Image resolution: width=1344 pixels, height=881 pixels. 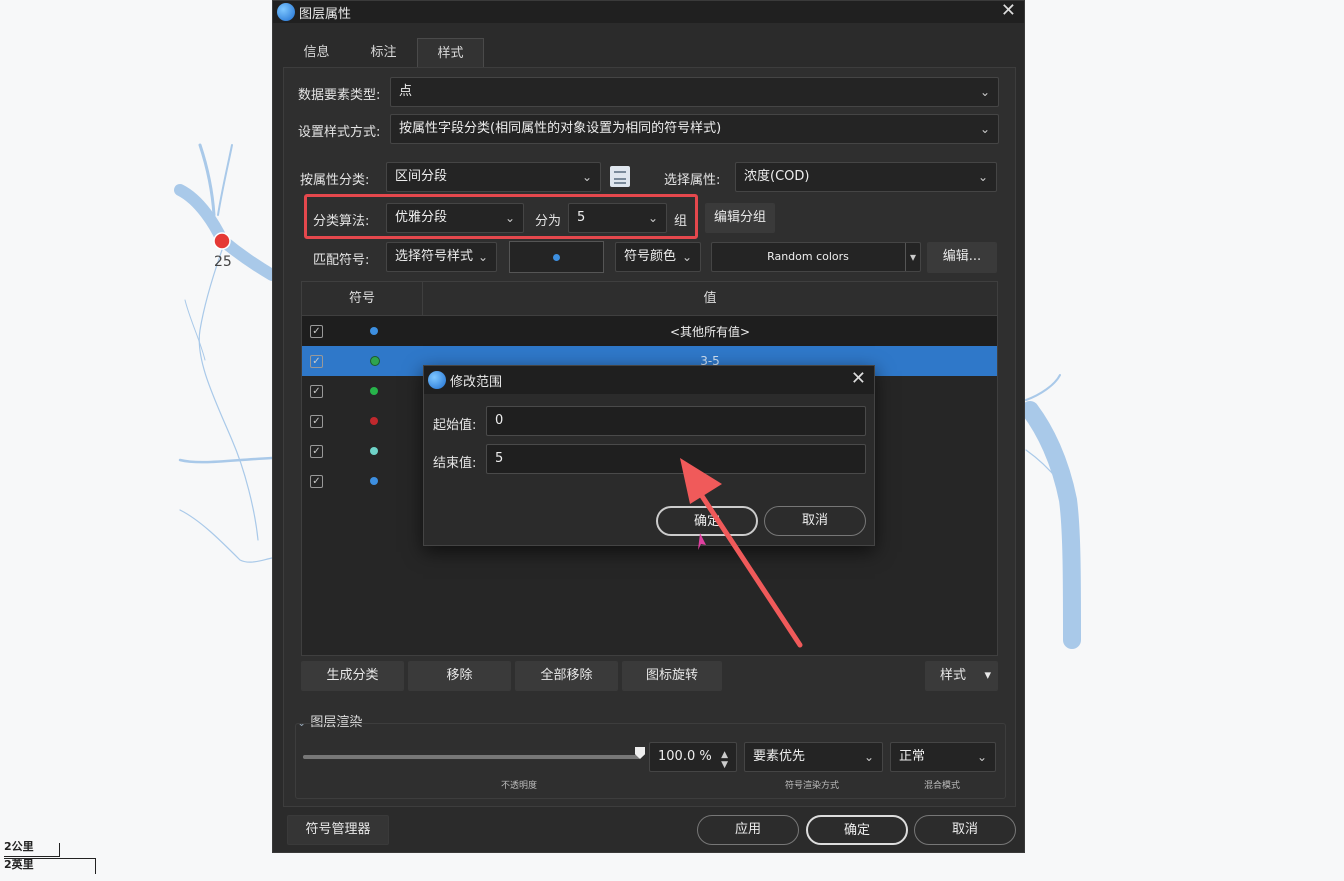 I want to click on attr-value: 浓度(COD), so click(x=777, y=176).